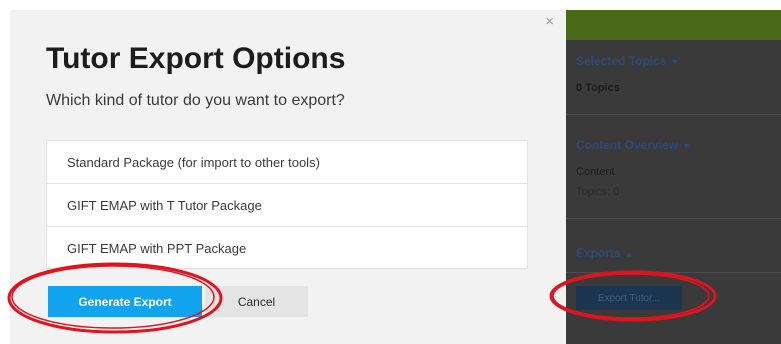  I want to click on exports-heading: Exports ▲, so click(605, 253).